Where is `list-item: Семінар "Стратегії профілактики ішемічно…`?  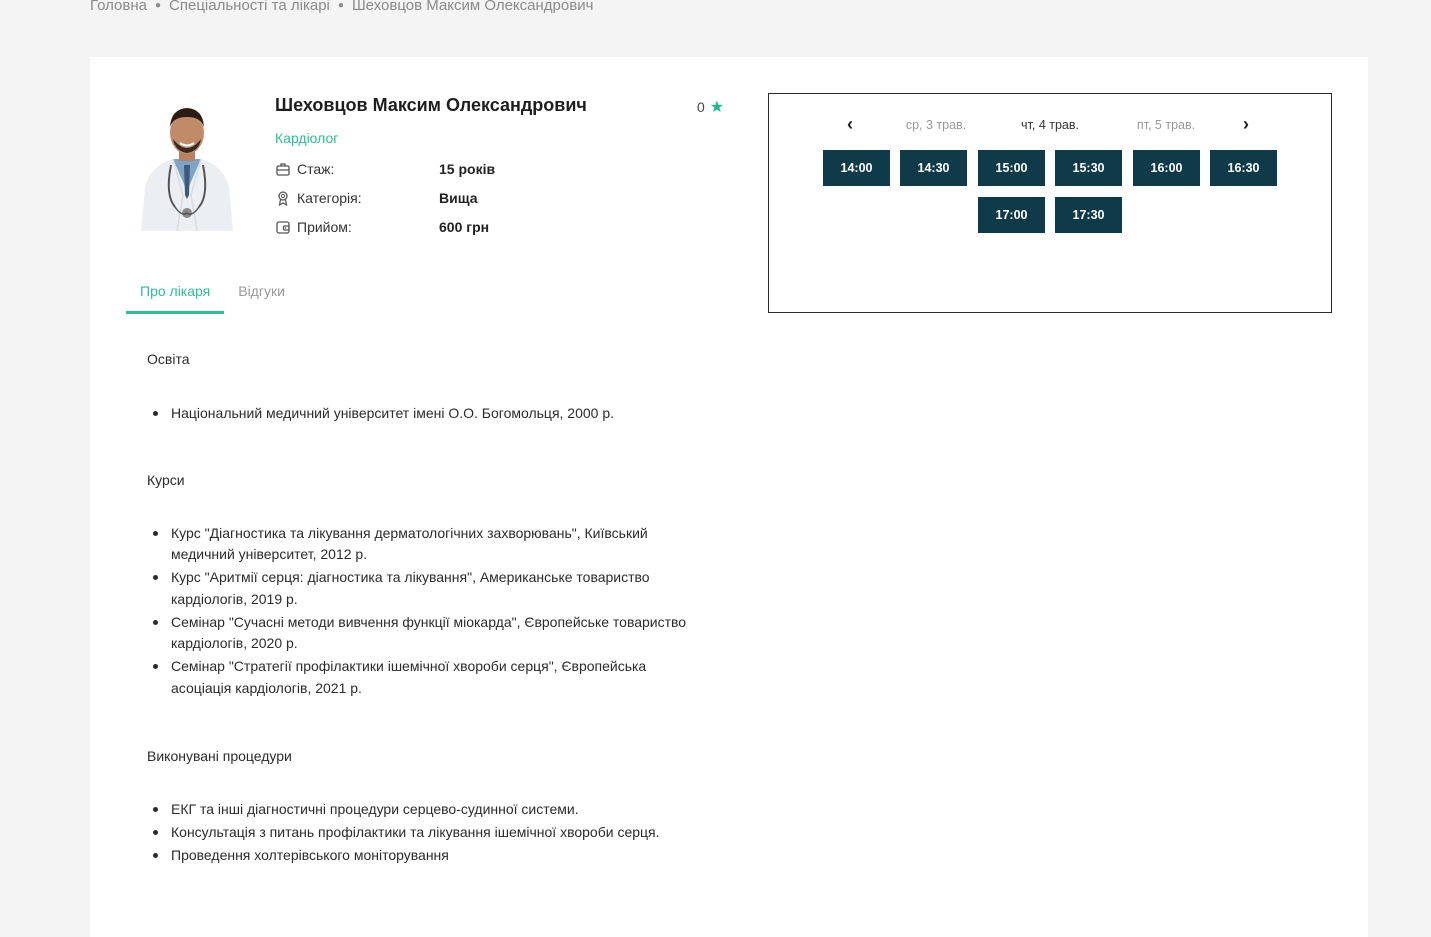
list-item: Семінар "Стратегії профілактики ішемічно… is located at coordinates (427, 677).